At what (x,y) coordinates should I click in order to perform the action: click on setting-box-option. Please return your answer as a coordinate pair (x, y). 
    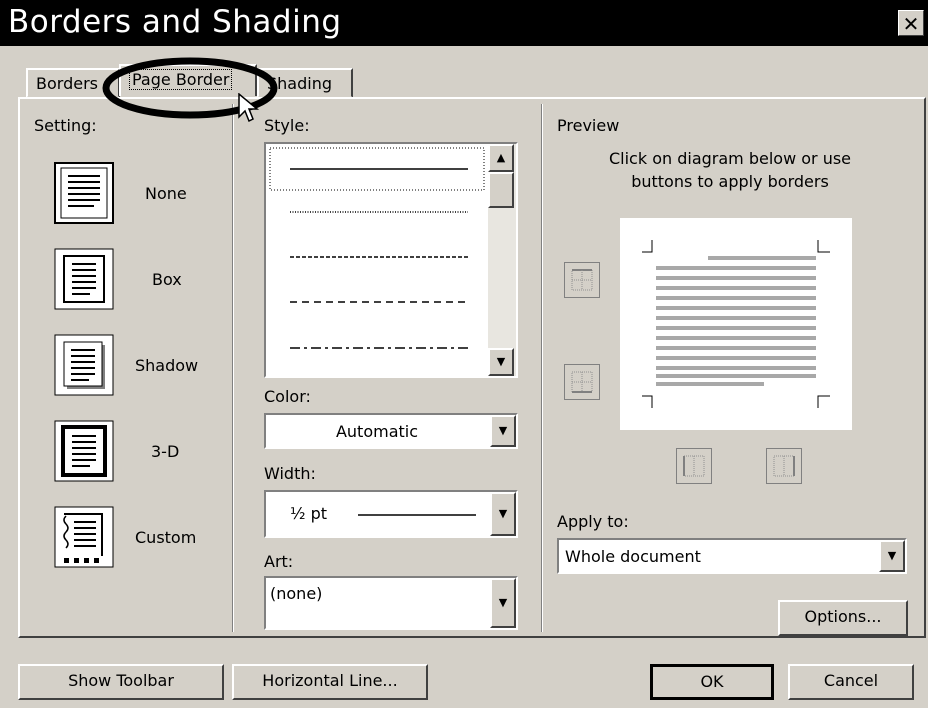
    Looking at the image, I should click on (84, 281).